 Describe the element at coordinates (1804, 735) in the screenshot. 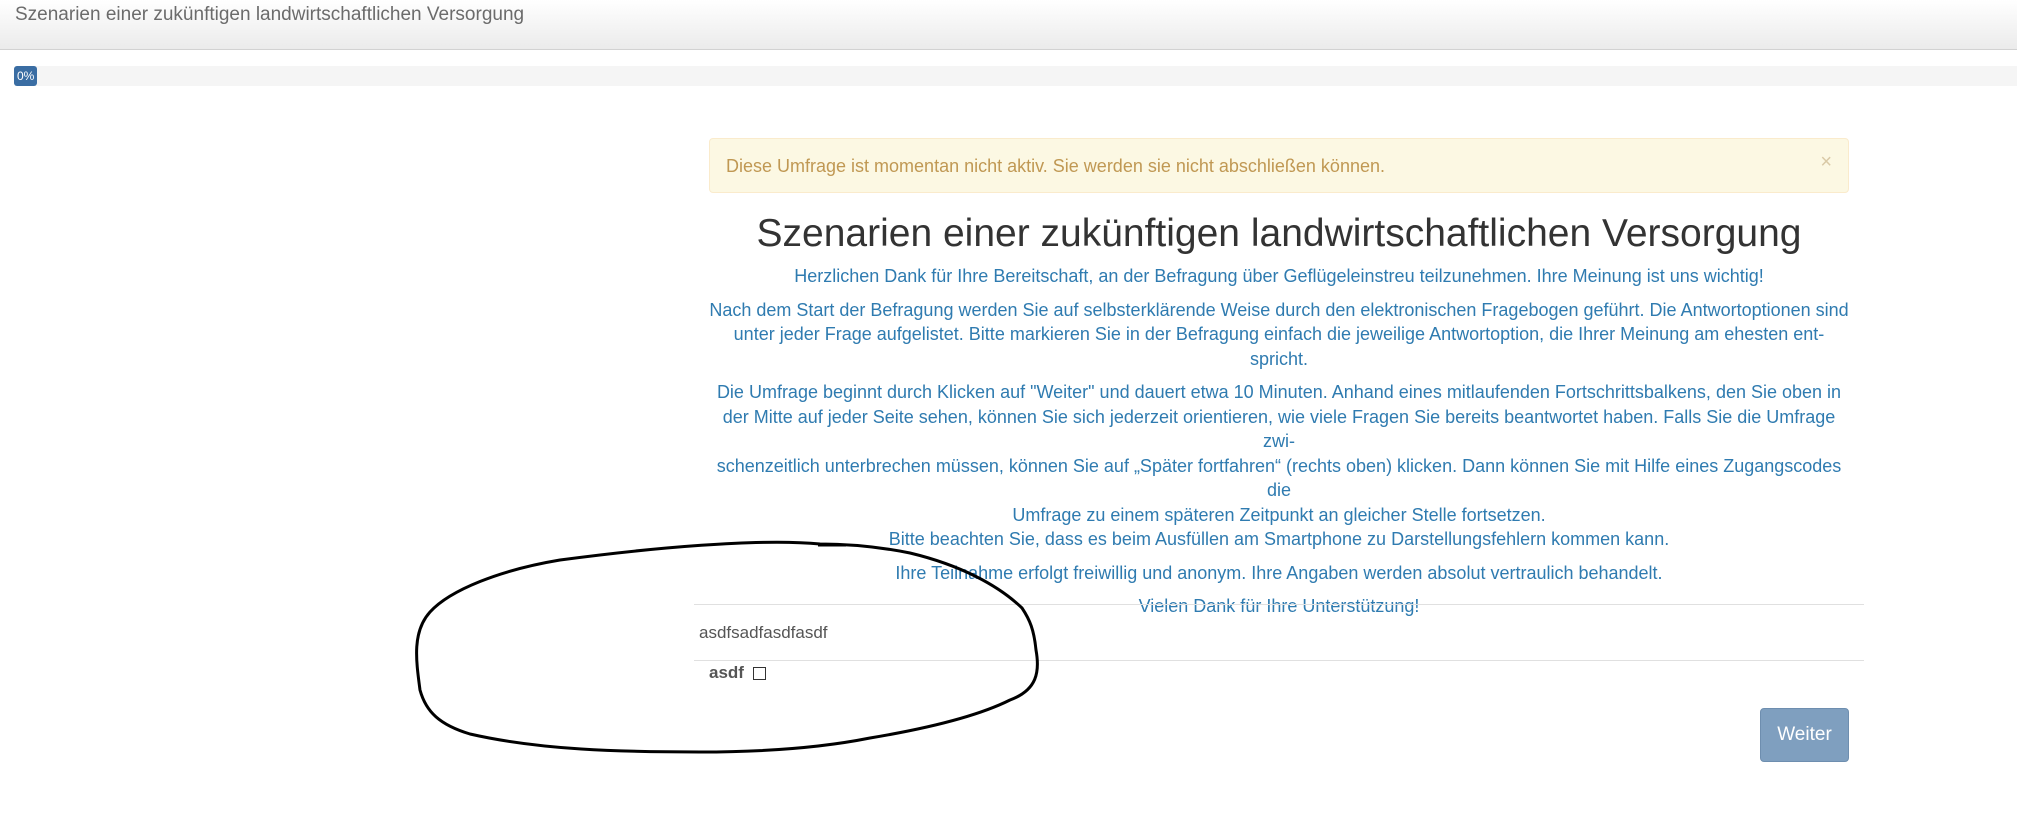

I see `next-button: Weiter` at that location.